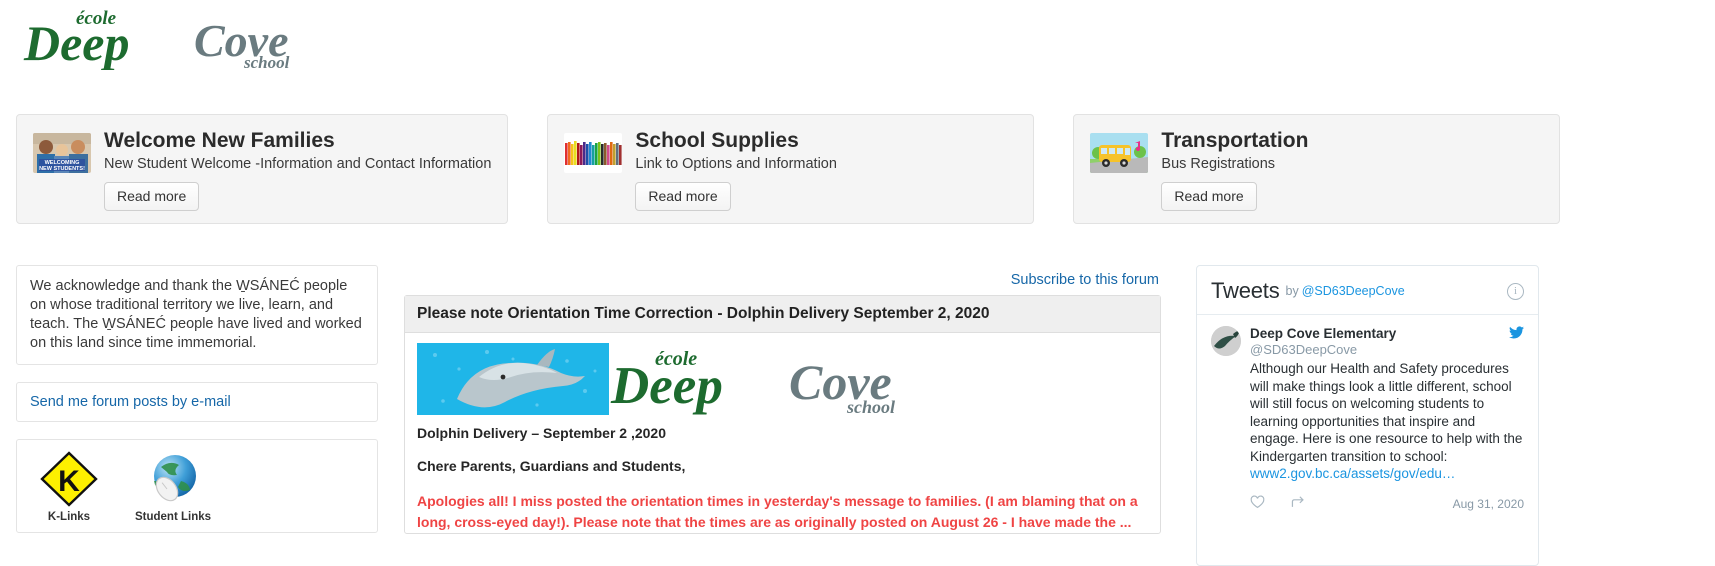 The width and height of the screenshot is (1715, 566). What do you see at coordinates (1516, 335) in the screenshot?
I see `twitter-bird-icon` at bounding box center [1516, 335].